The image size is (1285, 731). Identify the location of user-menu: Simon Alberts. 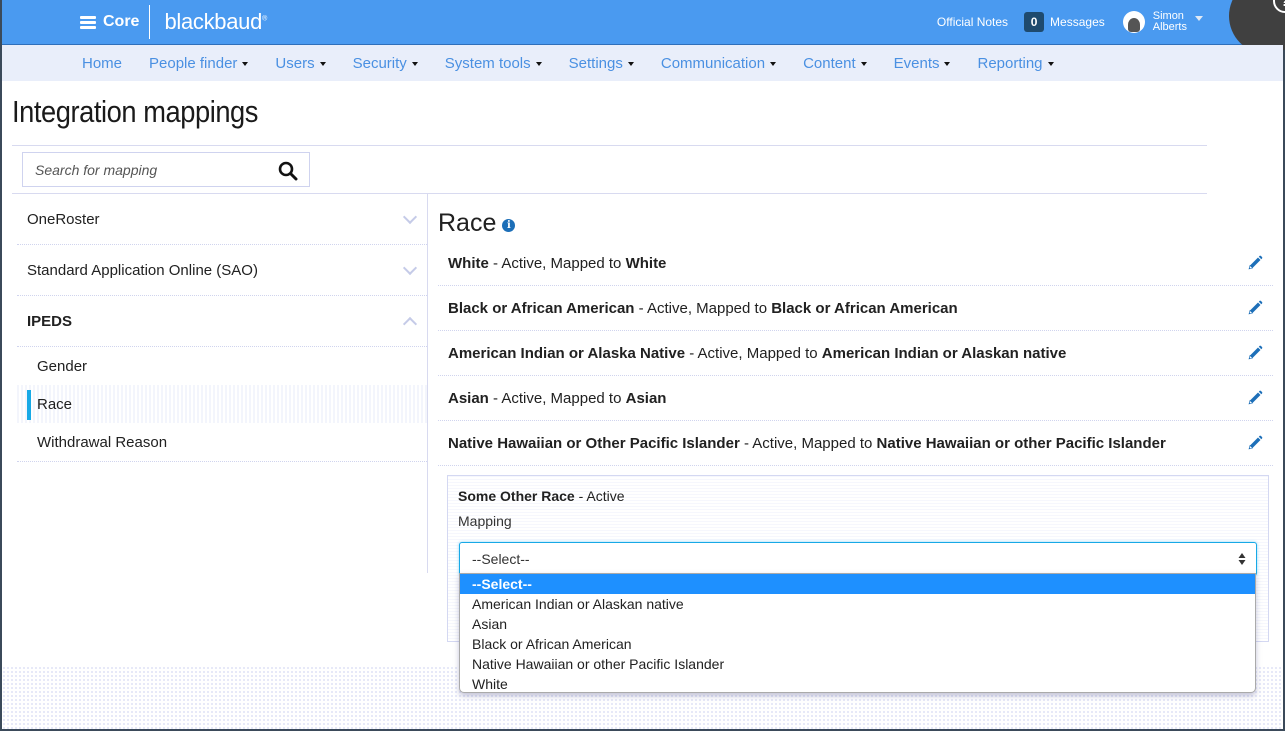
(1162, 22).